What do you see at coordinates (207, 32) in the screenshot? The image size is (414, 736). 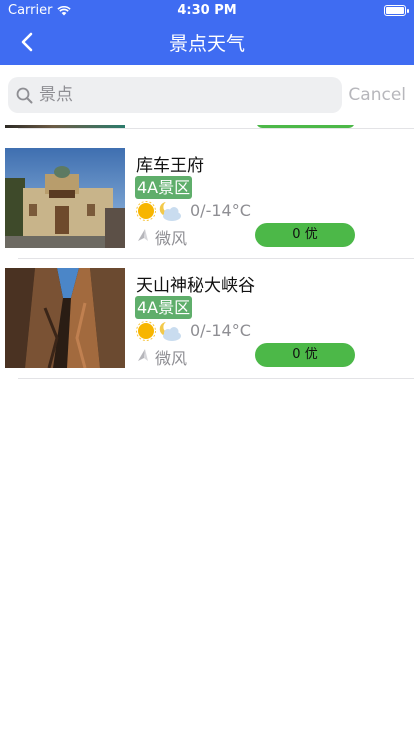 I see `navigation-bar: Carrier 4:30 PM 景点天气` at bounding box center [207, 32].